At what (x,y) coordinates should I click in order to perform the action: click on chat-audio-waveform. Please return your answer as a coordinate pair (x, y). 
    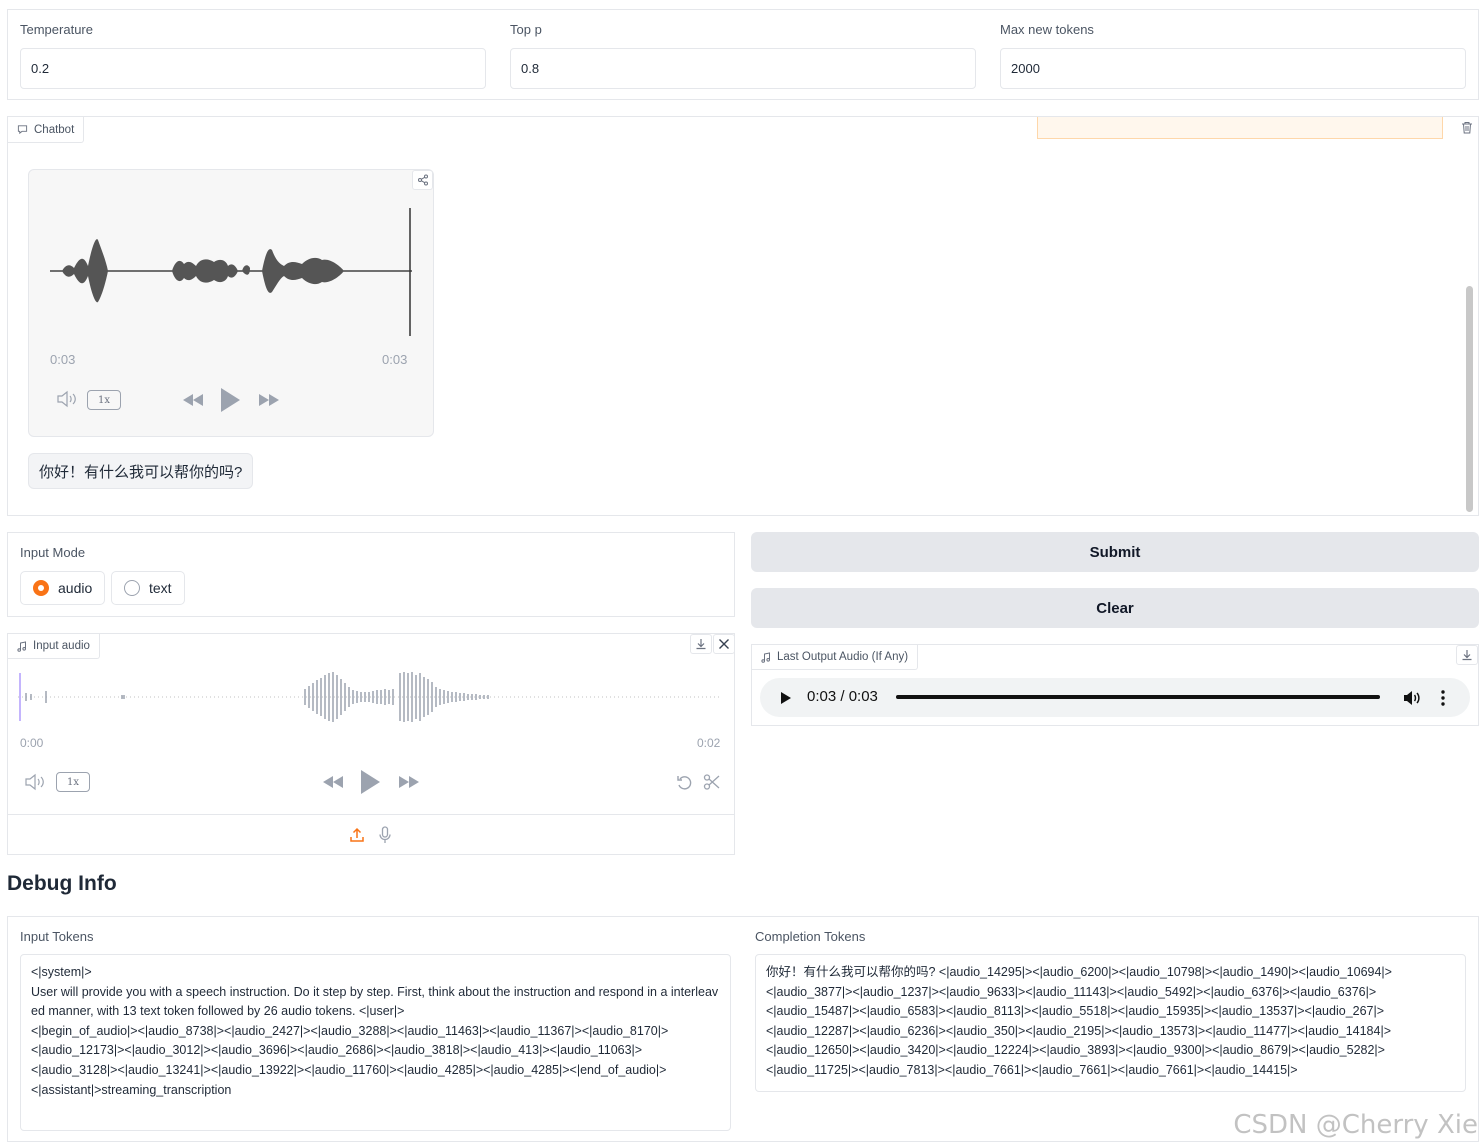
    Looking at the image, I should click on (231, 272).